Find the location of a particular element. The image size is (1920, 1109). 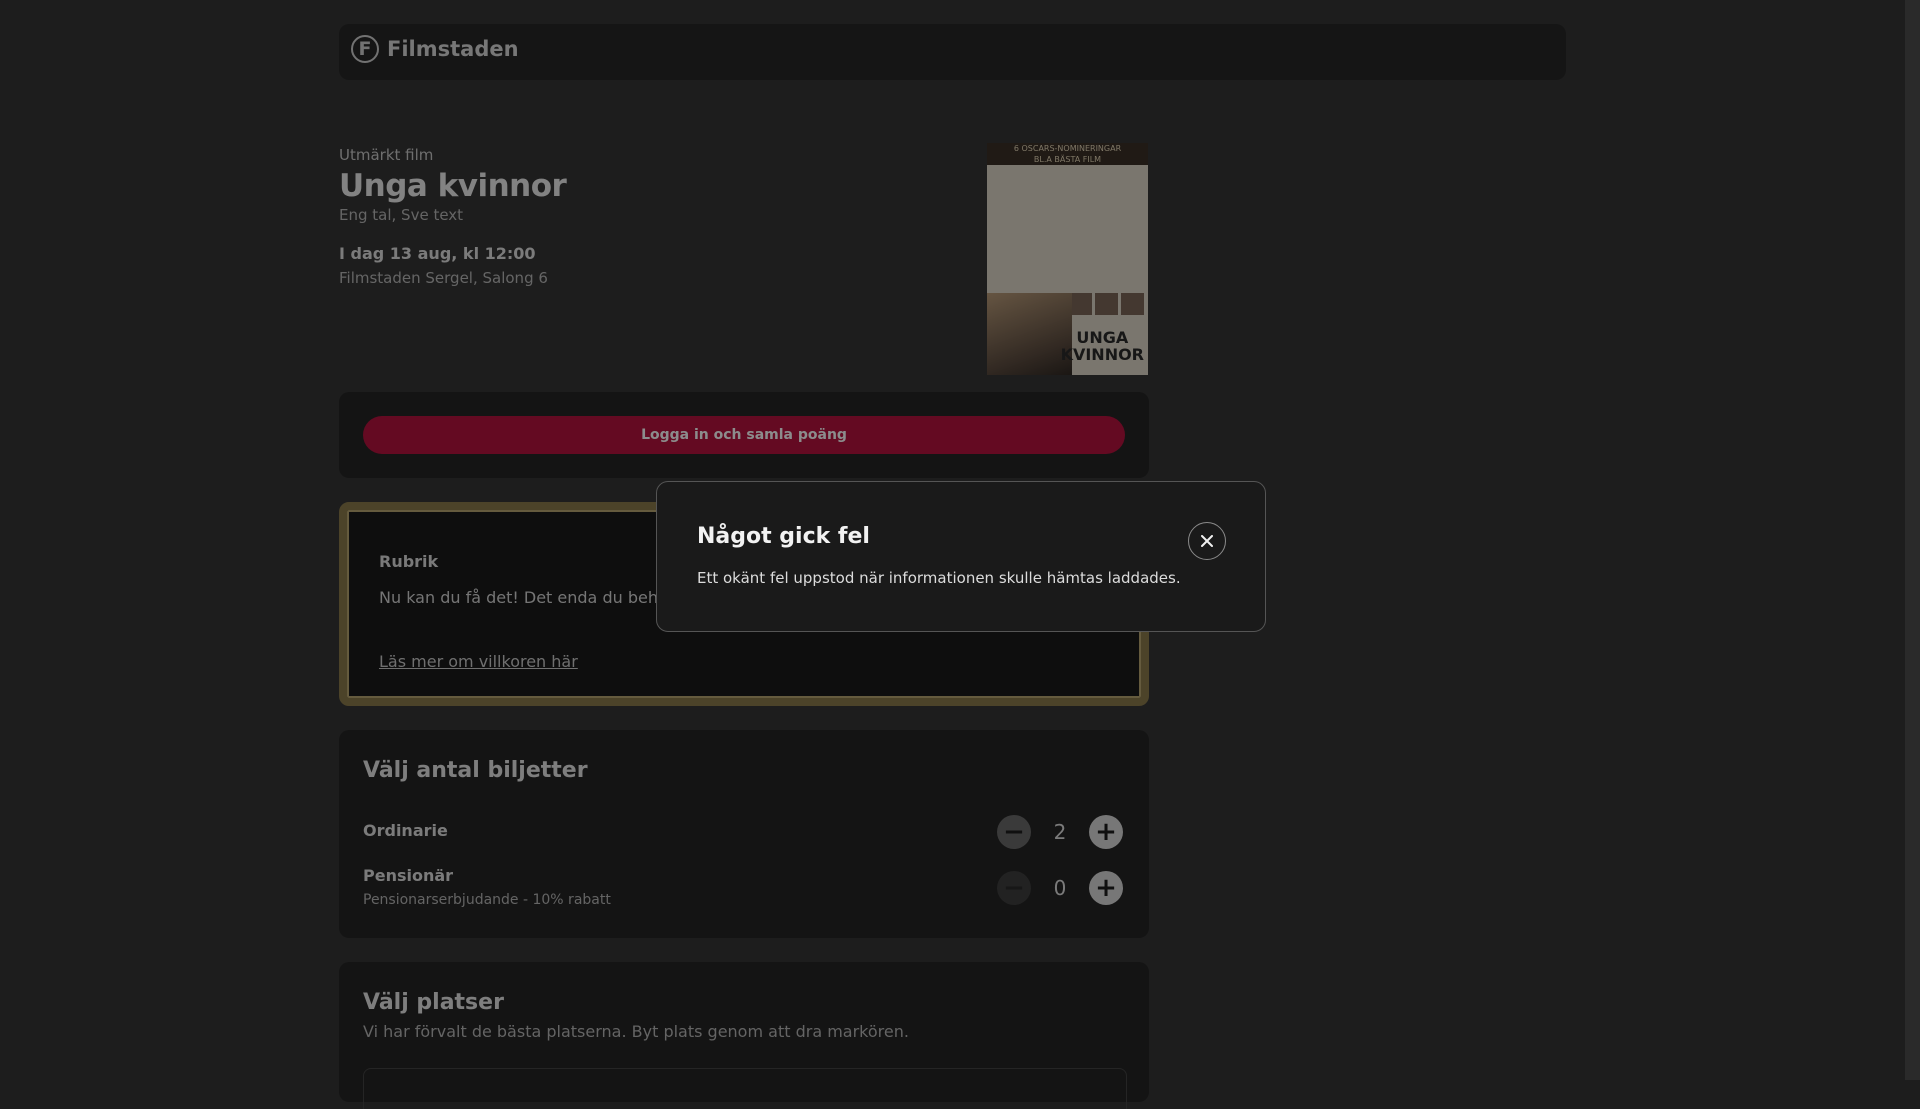

close-icon is located at coordinates (1207, 541).